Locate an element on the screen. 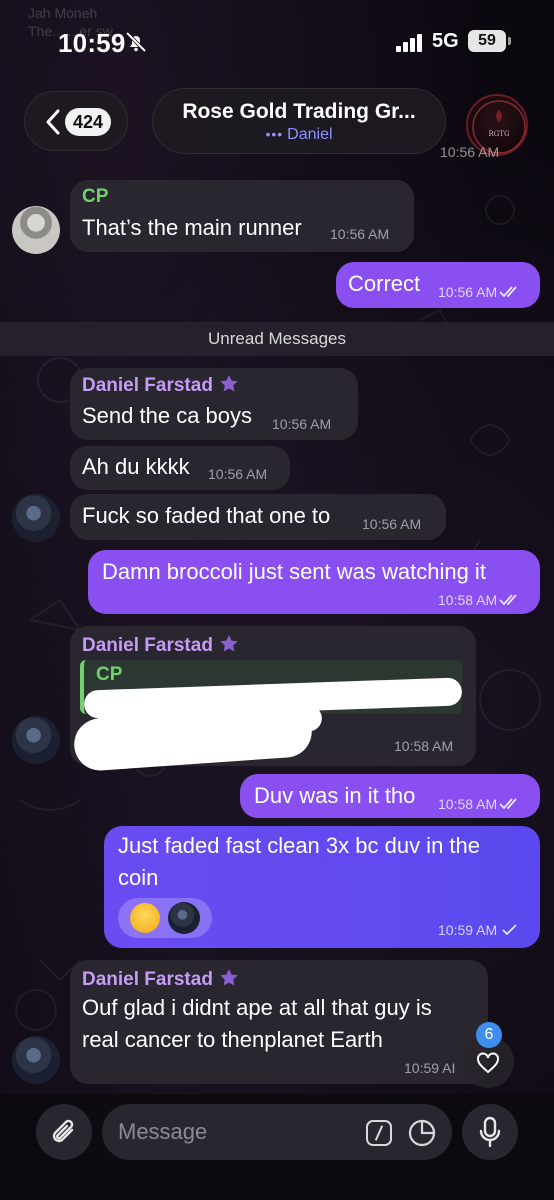  message-text: That’s the main runner is located at coordinates (192, 227).